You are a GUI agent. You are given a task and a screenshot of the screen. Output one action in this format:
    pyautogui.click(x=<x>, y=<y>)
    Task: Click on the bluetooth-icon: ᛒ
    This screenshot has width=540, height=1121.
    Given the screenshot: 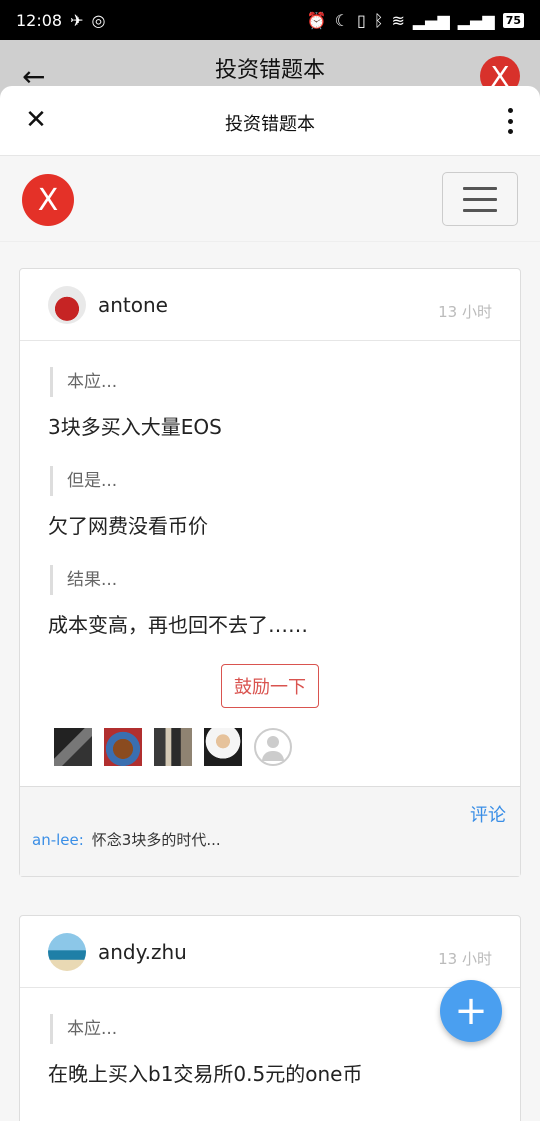 What is the action you would take?
    pyautogui.click(x=378, y=20)
    